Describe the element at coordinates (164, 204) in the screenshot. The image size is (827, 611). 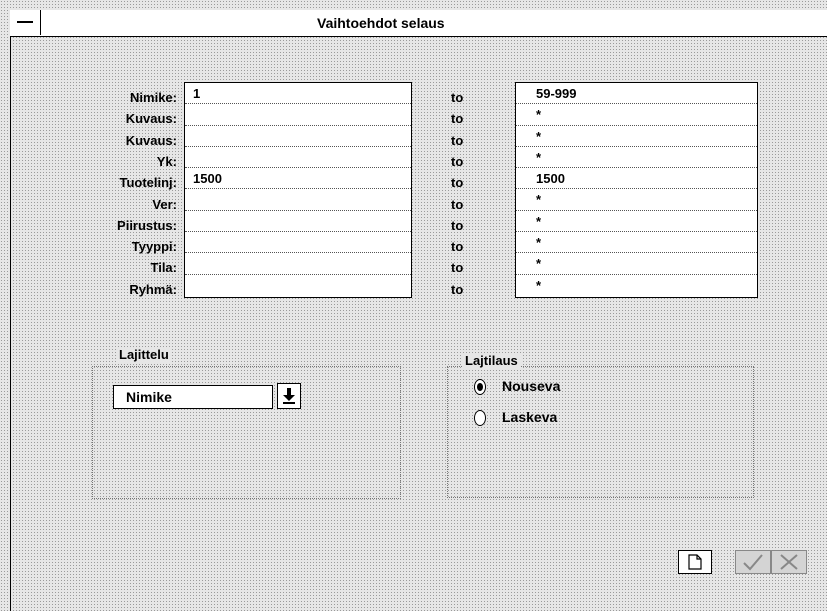
I see `field-label: Ver:` at that location.